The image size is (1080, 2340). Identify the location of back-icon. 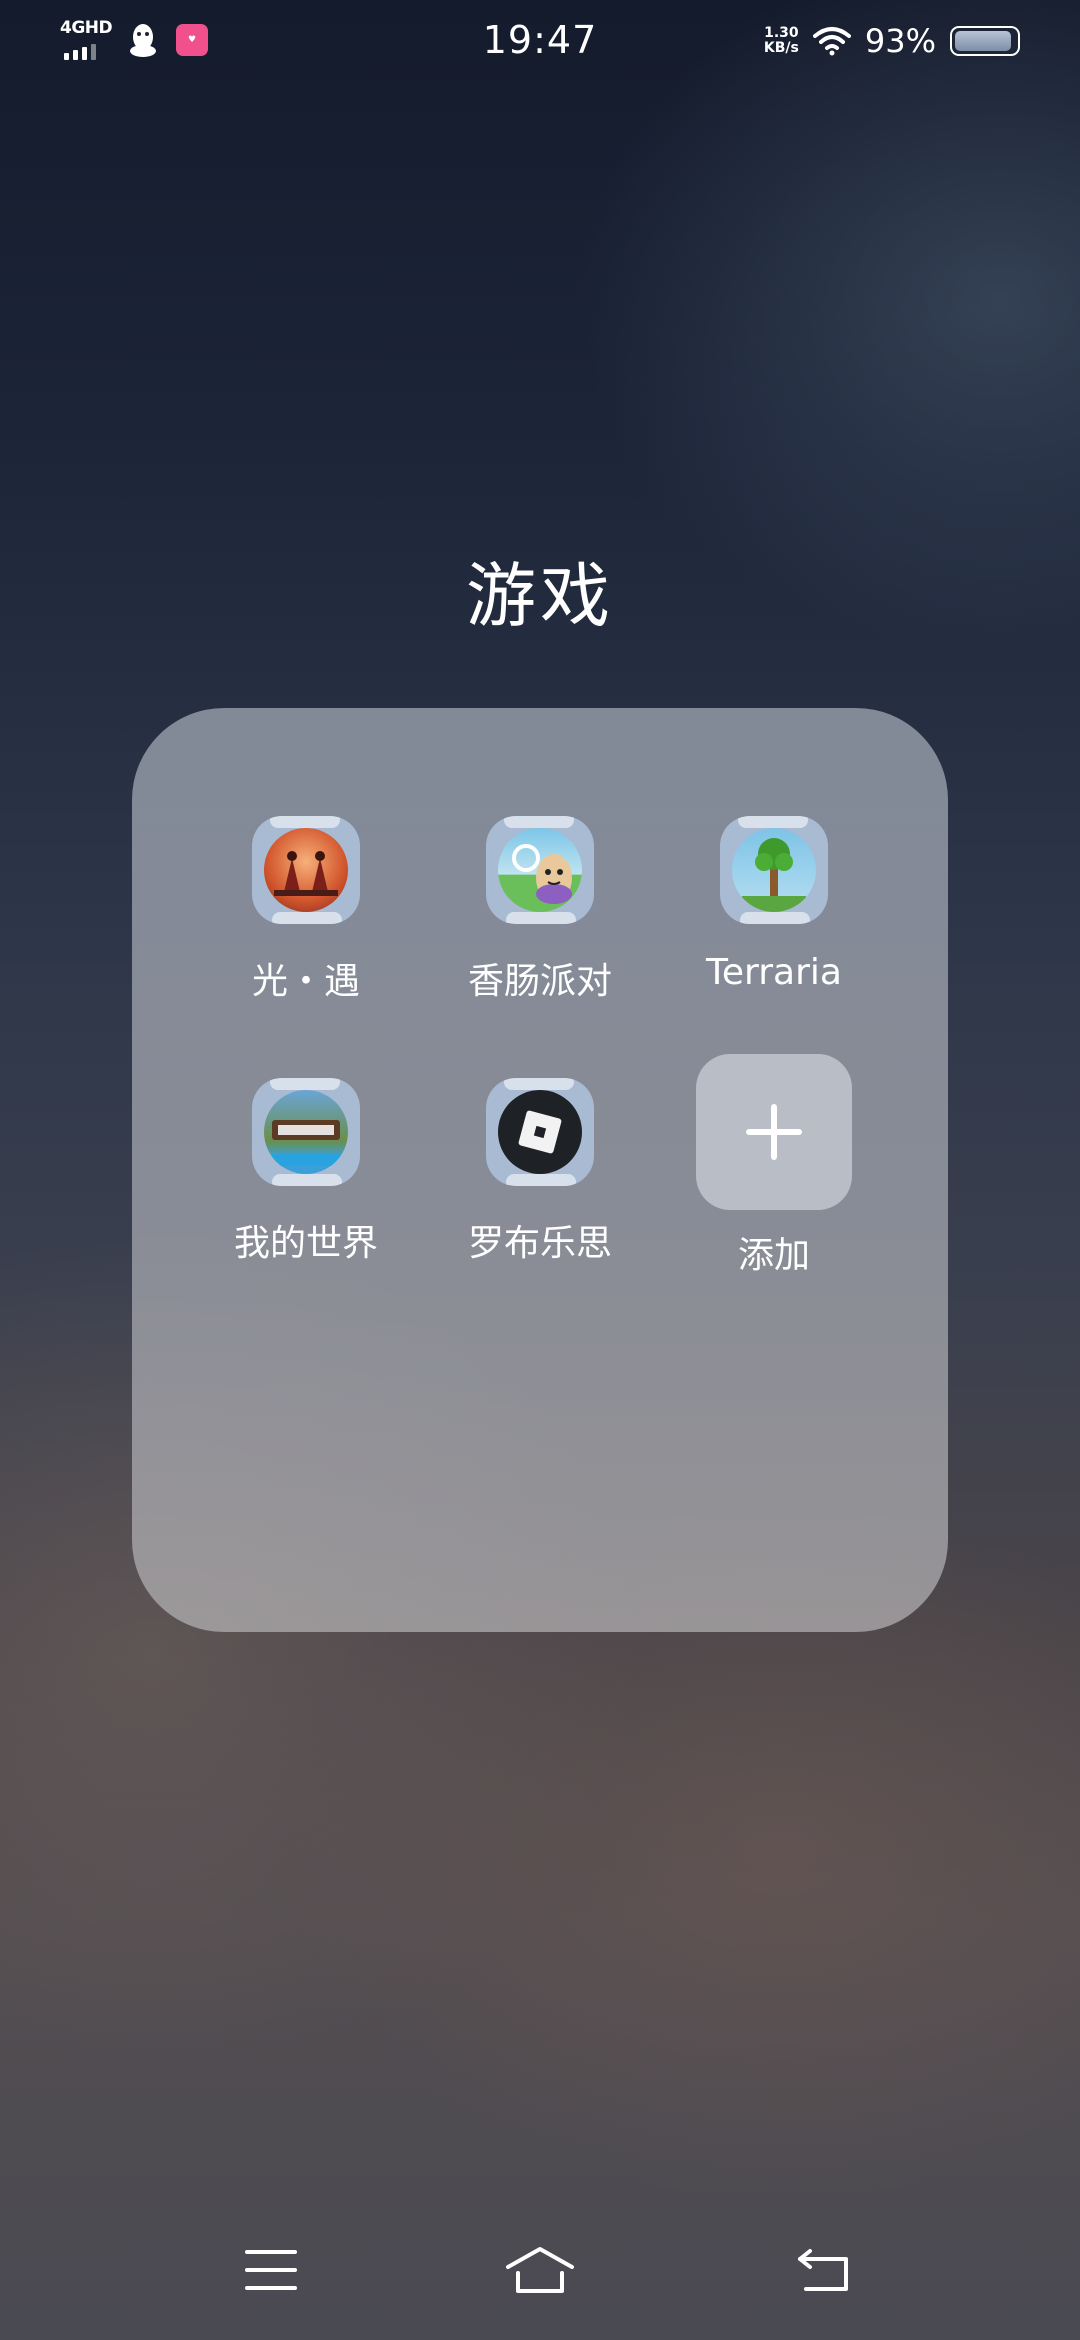
(823, 2270).